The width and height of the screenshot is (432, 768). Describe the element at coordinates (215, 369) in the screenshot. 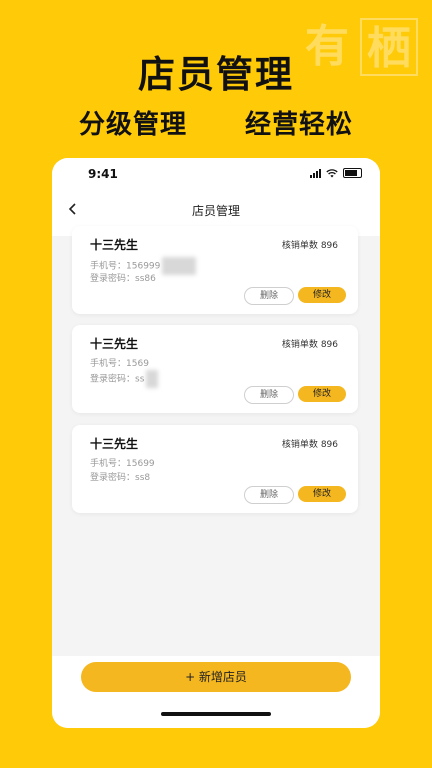

I see `employee-card: 十三先生 核销单数 896 手机号：1569 登录密码：ss 删除 修改` at that location.